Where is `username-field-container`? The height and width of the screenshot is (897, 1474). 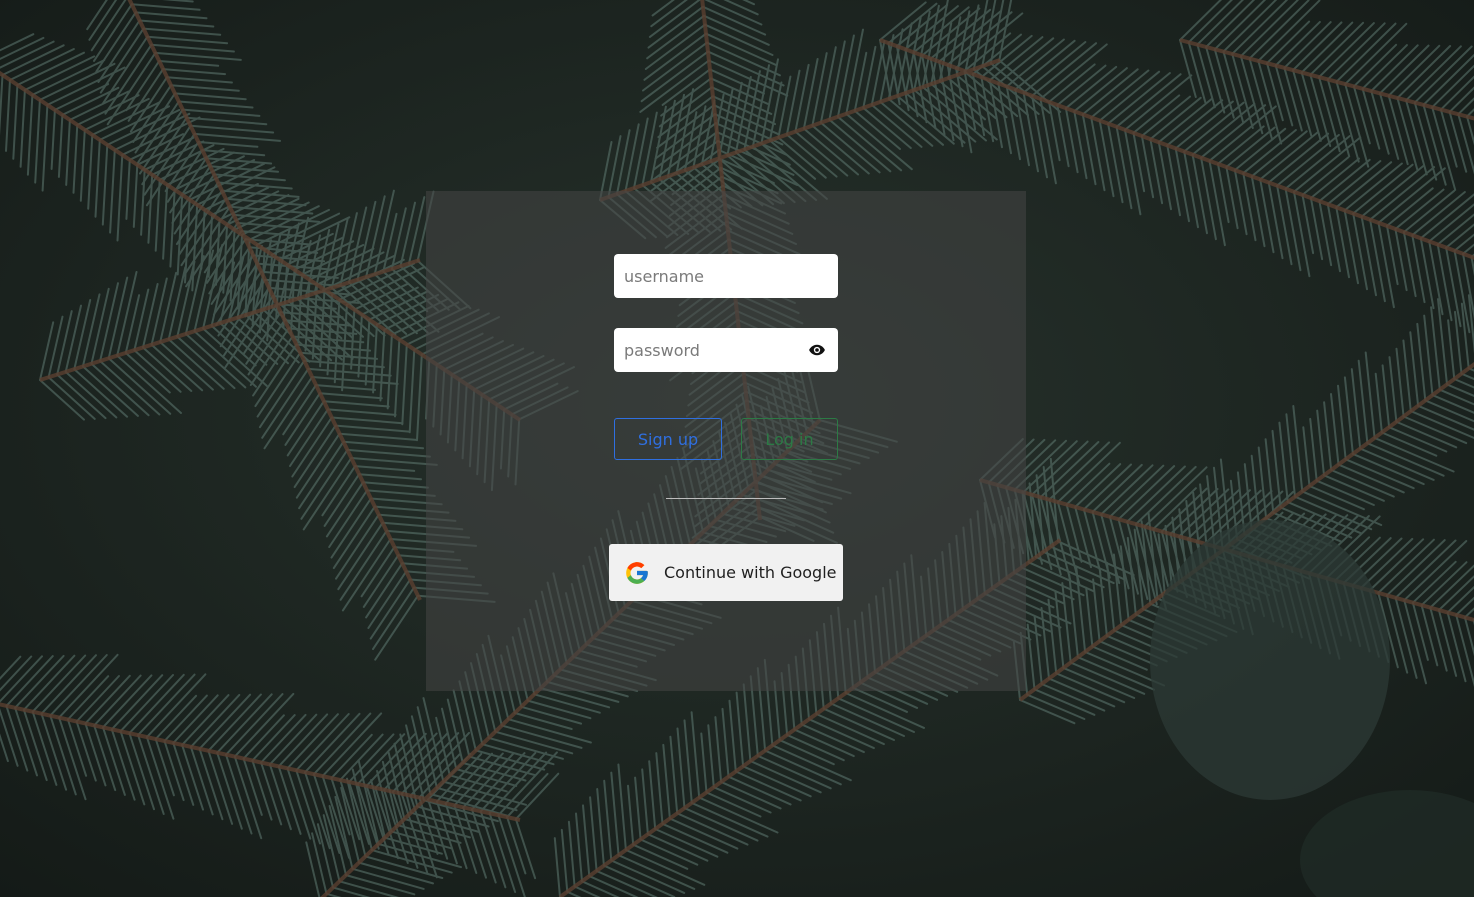 username-field-container is located at coordinates (726, 276).